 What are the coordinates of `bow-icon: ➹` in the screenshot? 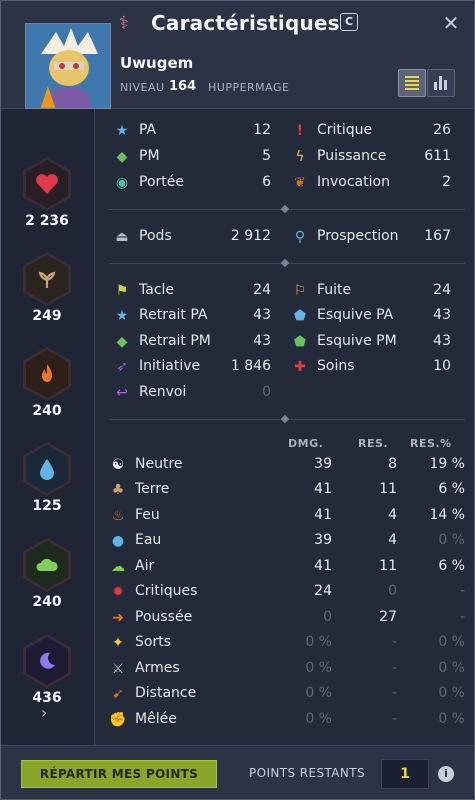 It's located at (118, 694).